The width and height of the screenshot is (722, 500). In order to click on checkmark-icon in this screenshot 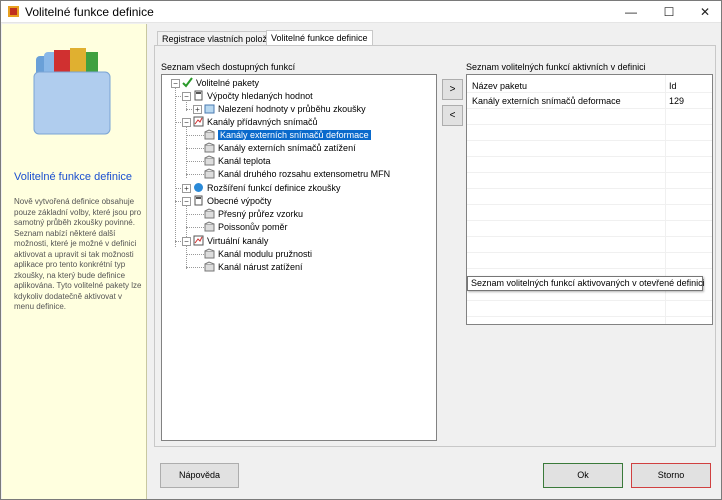, I will do `click(187, 82)`.